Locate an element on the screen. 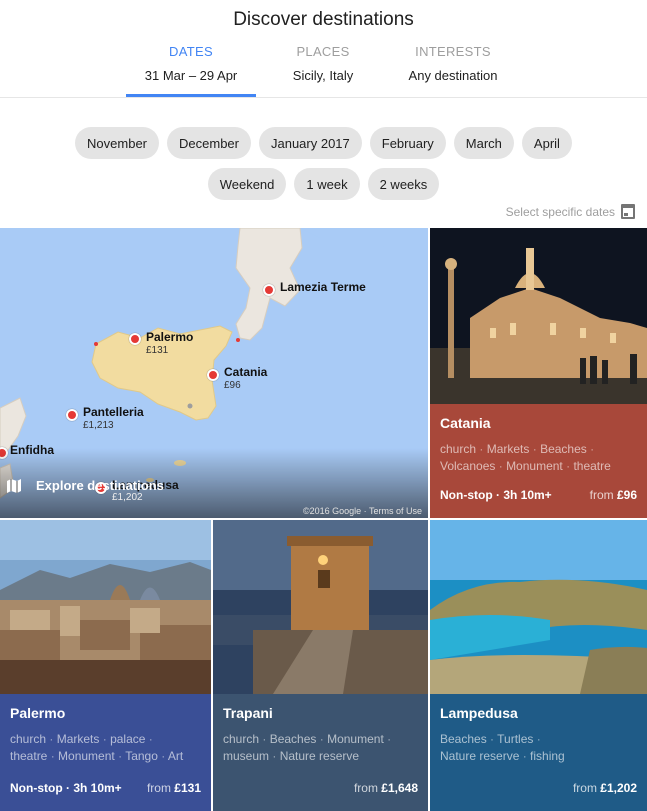 The height and width of the screenshot is (811, 647). map-pin-catania is located at coordinates (213, 375).